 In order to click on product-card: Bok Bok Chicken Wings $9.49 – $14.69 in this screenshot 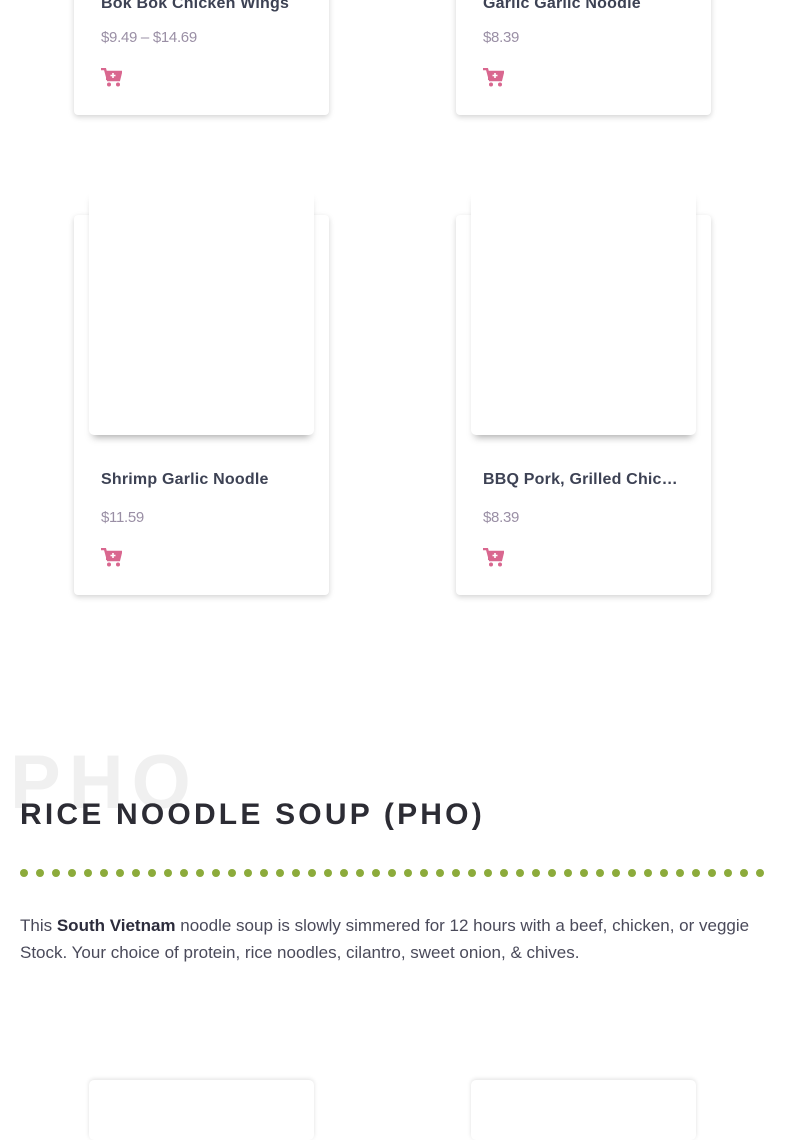, I will do `click(201, 57)`.